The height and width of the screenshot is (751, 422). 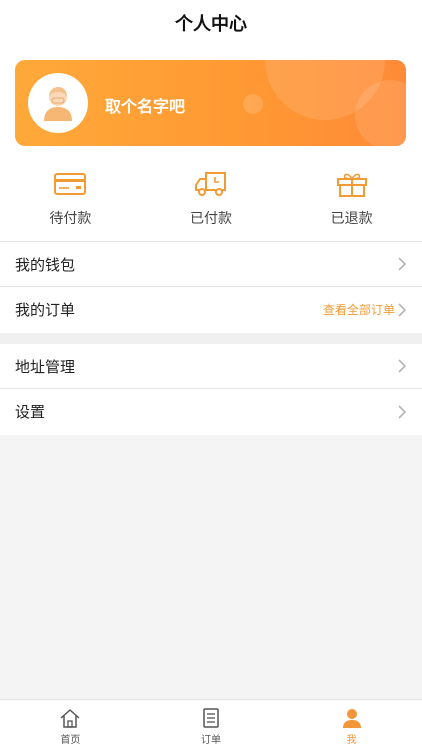 I want to click on list-icon, so click(x=211, y=718).